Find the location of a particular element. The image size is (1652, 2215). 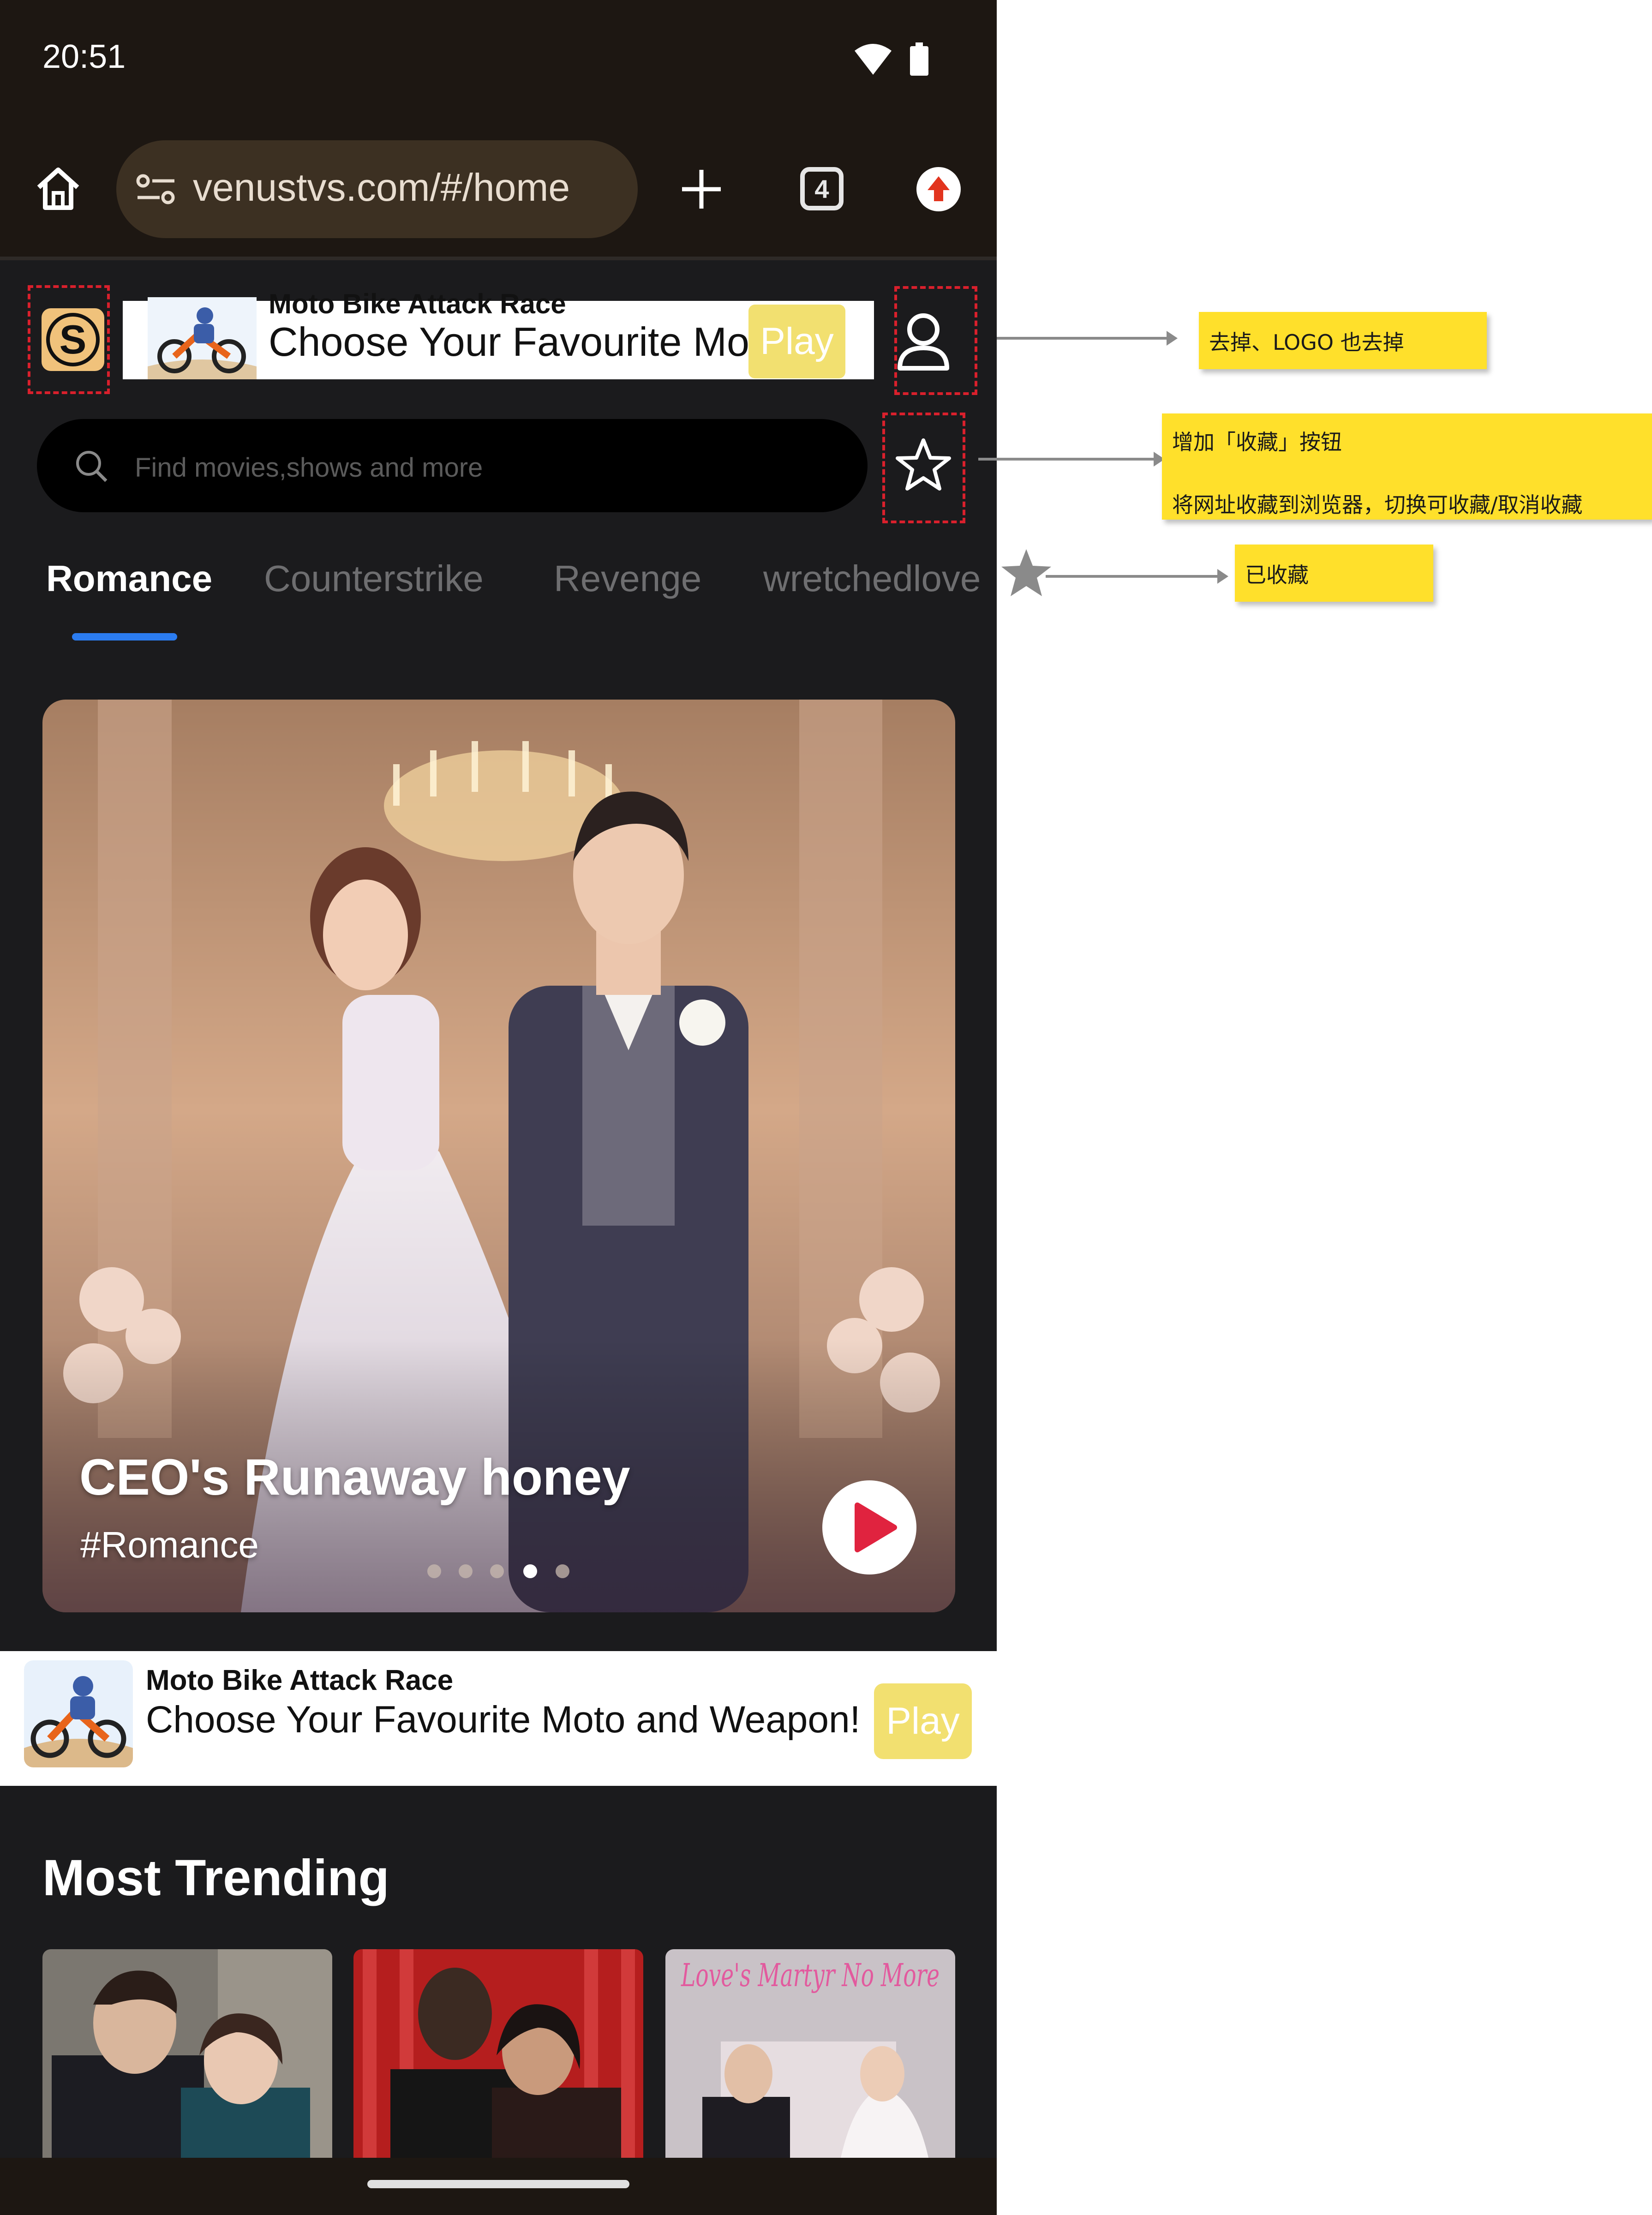

annotation-note-starred: 已收藏 is located at coordinates (1334, 573).